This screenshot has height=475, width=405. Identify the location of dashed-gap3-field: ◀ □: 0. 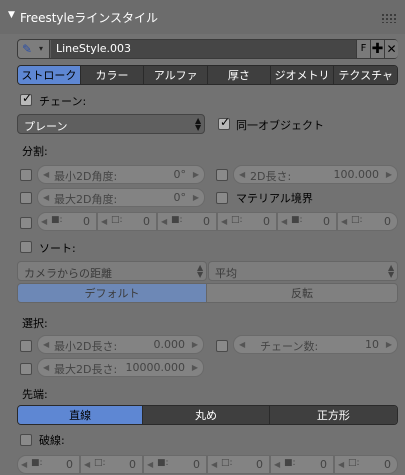
(366, 464).